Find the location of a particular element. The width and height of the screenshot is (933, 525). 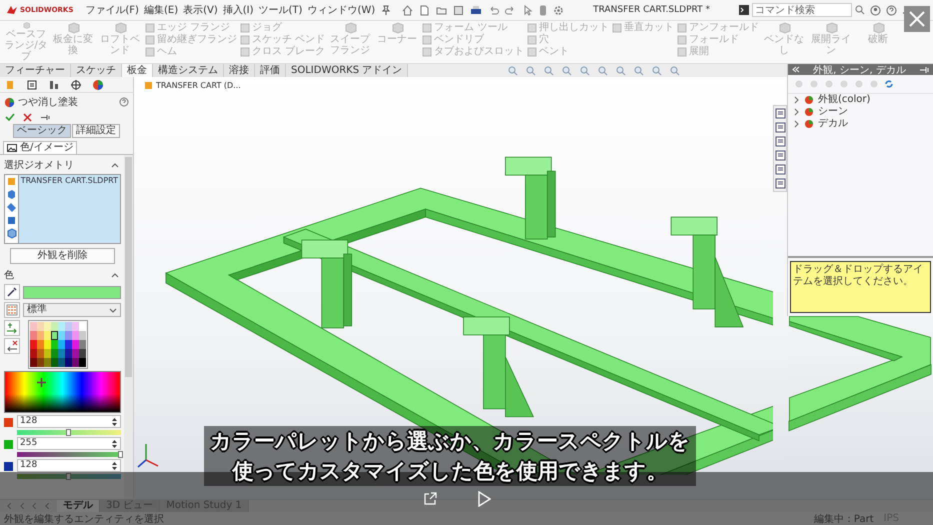

ribbon-button: 展開 is located at coordinates (718, 52).